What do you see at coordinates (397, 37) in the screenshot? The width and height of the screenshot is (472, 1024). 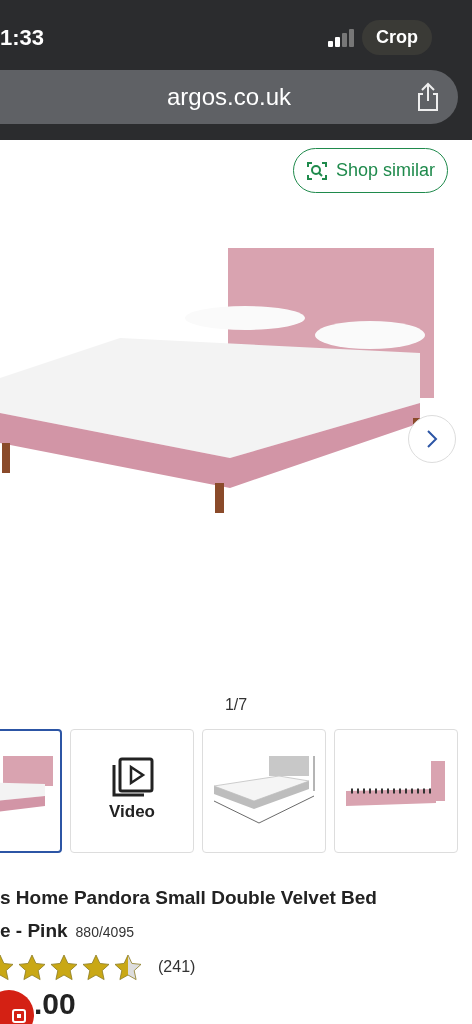 I see `crop-button: Crop` at bounding box center [397, 37].